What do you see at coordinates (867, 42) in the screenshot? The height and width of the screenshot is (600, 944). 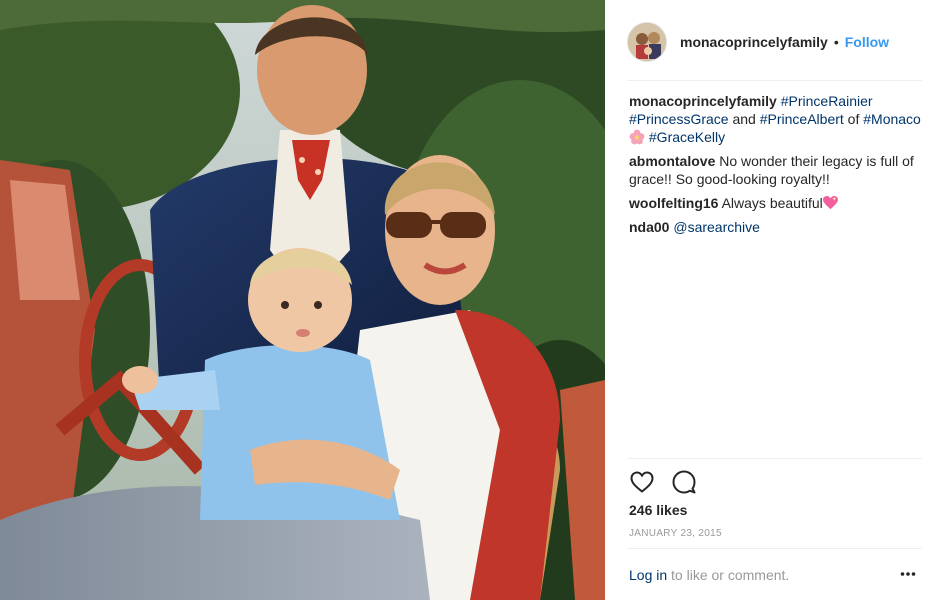 I see `follow-button: Follow` at bounding box center [867, 42].